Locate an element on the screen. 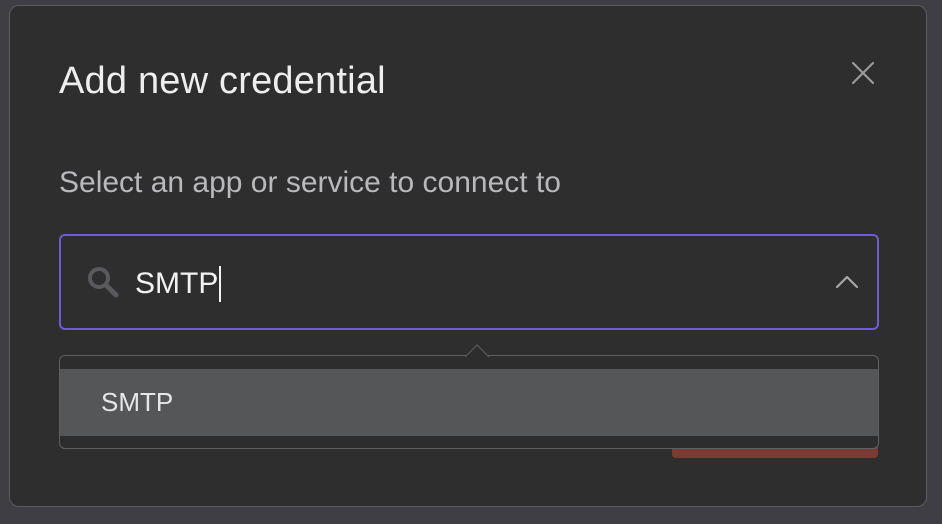 This screenshot has width=942, height=524. dropdown-option-smtp: SMTP is located at coordinates (469, 402).